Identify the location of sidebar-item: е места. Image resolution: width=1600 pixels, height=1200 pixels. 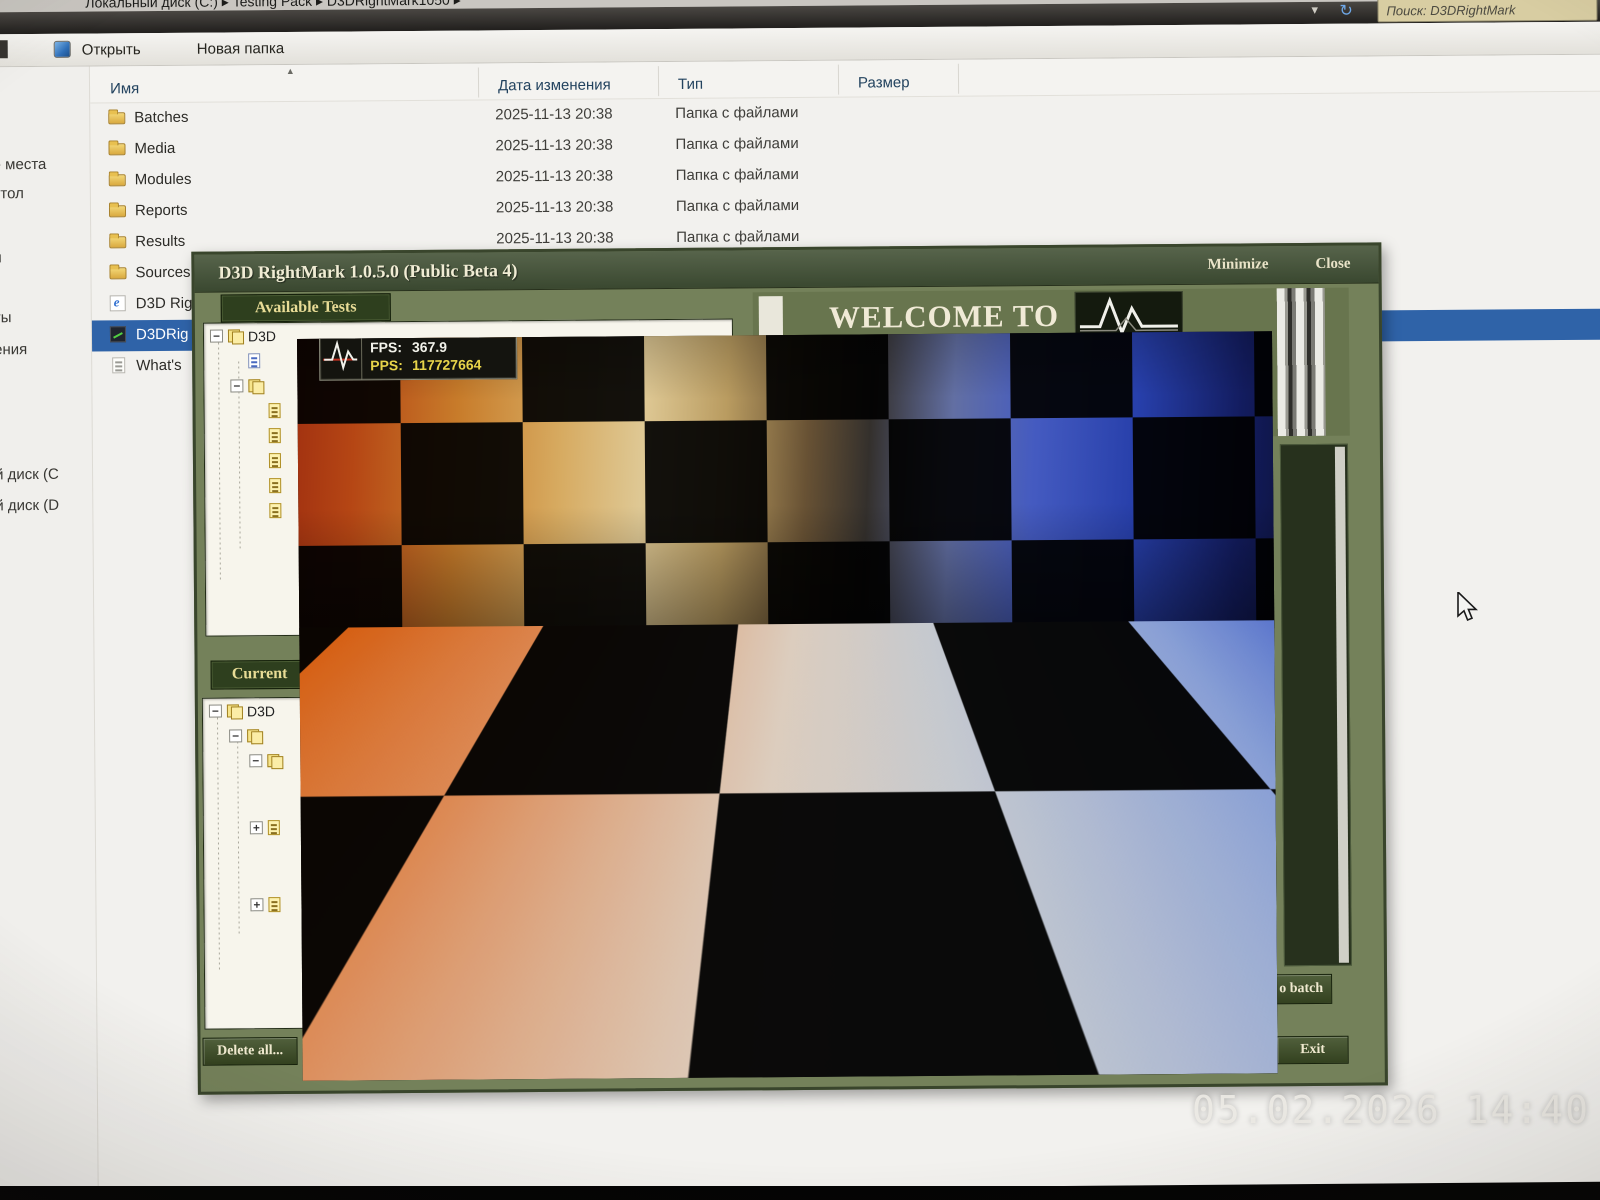
(23, 164).